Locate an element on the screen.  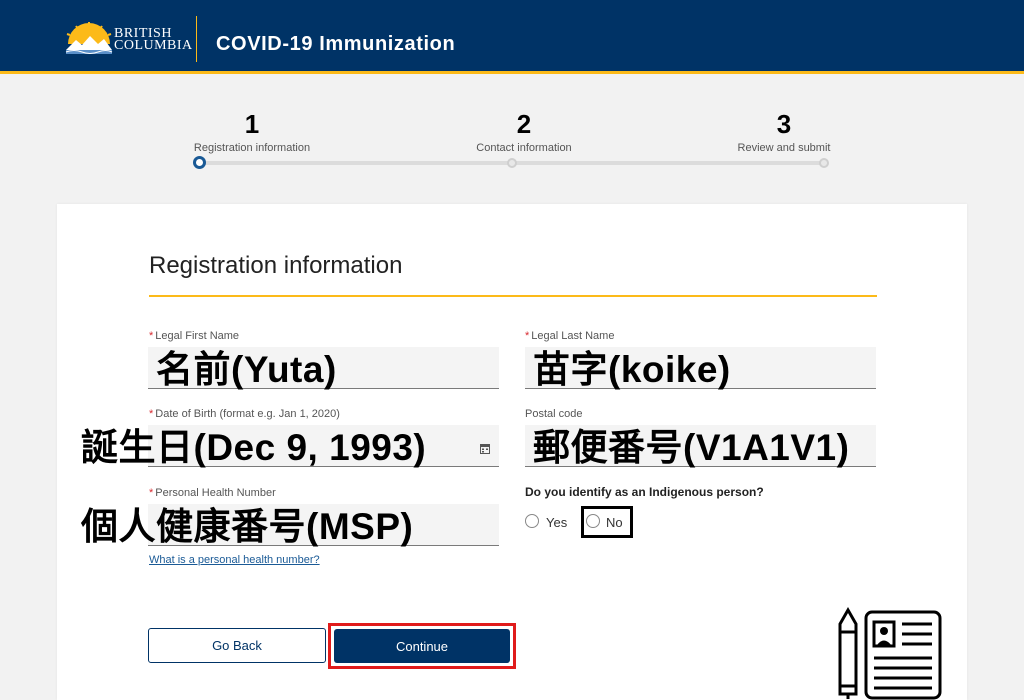
header-divider is located at coordinates (196, 39).